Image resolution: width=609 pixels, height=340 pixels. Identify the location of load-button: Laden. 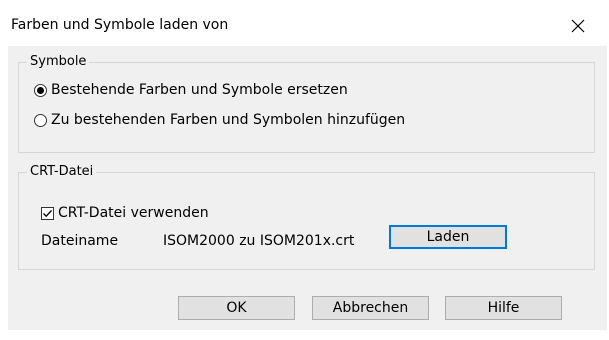
(448, 237).